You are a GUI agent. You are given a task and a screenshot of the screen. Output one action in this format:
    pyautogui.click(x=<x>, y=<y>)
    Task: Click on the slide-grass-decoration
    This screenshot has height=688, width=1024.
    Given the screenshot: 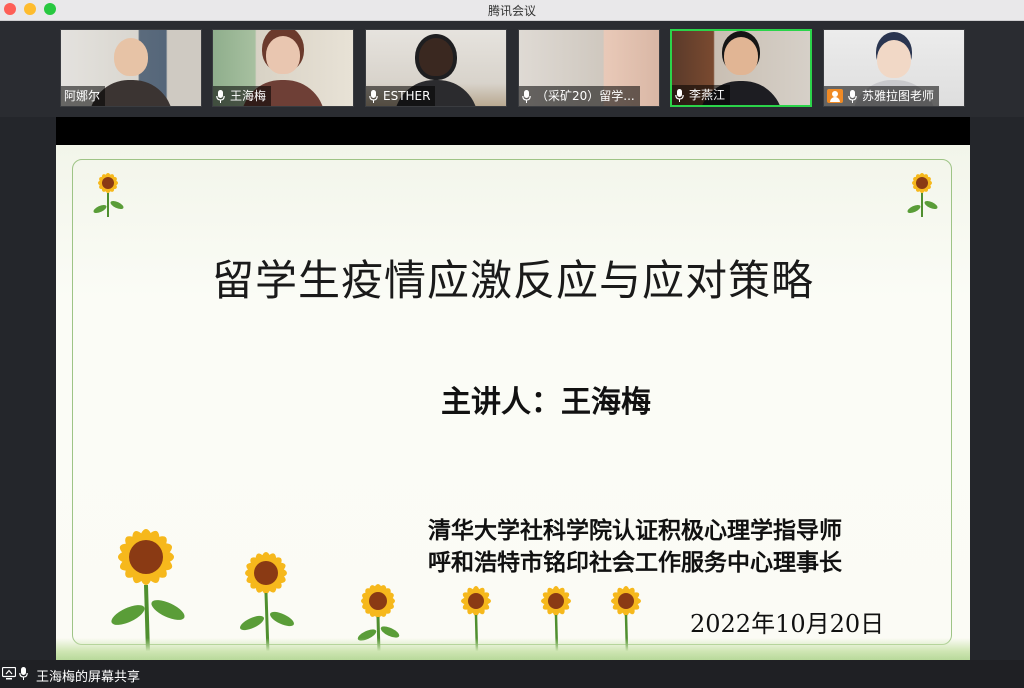 What is the action you would take?
    pyautogui.click(x=513, y=649)
    